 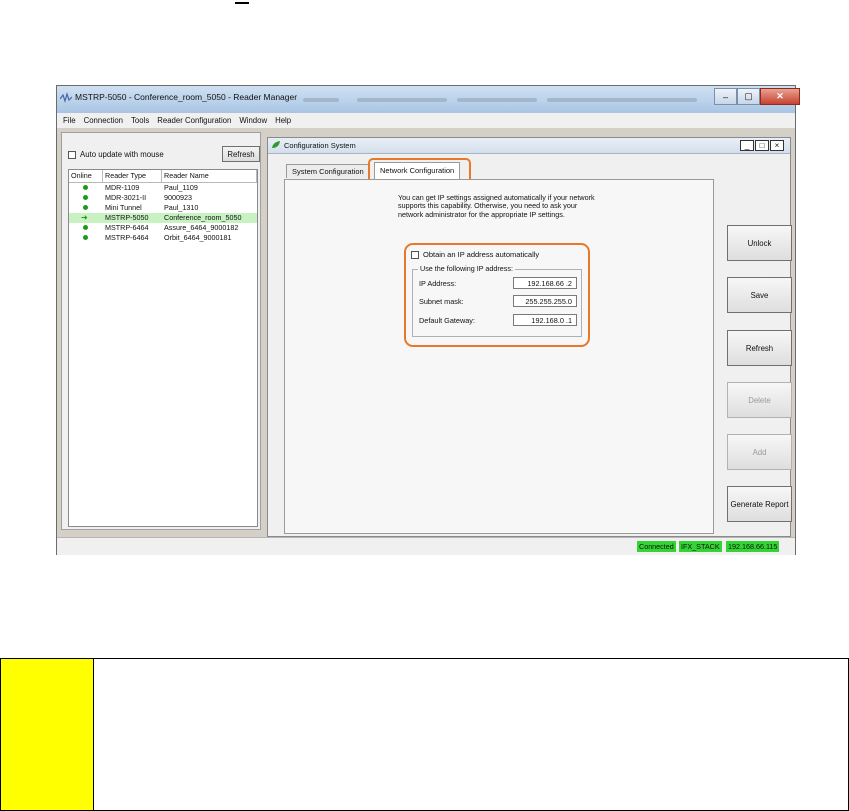 What do you see at coordinates (276, 144) in the screenshot?
I see `leaf-icon` at bounding box center [276, 144].